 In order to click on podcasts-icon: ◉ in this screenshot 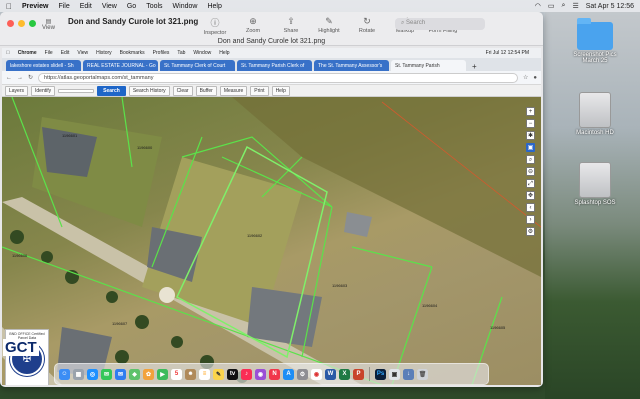, I will do `click(260, 374)`.